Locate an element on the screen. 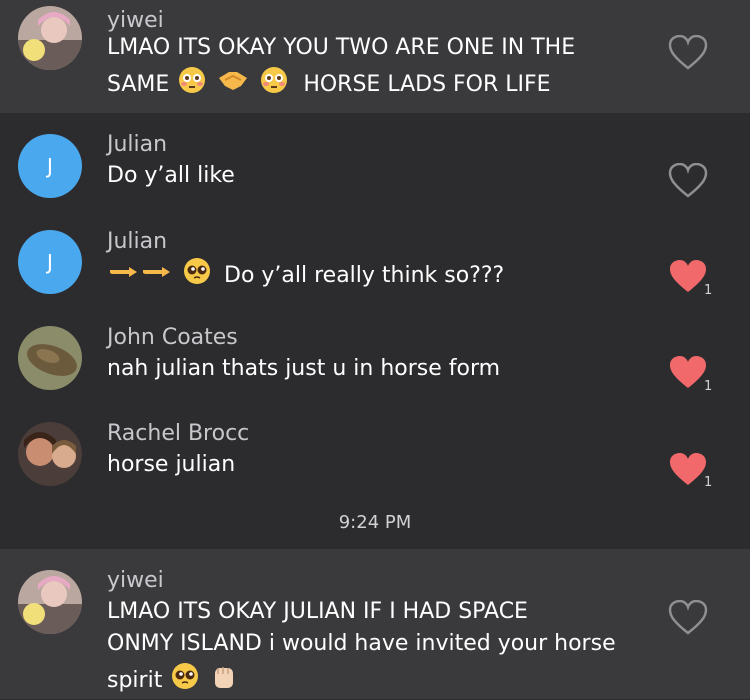  sender-name: Rachel Brocc is located at coordinates (178, 433).